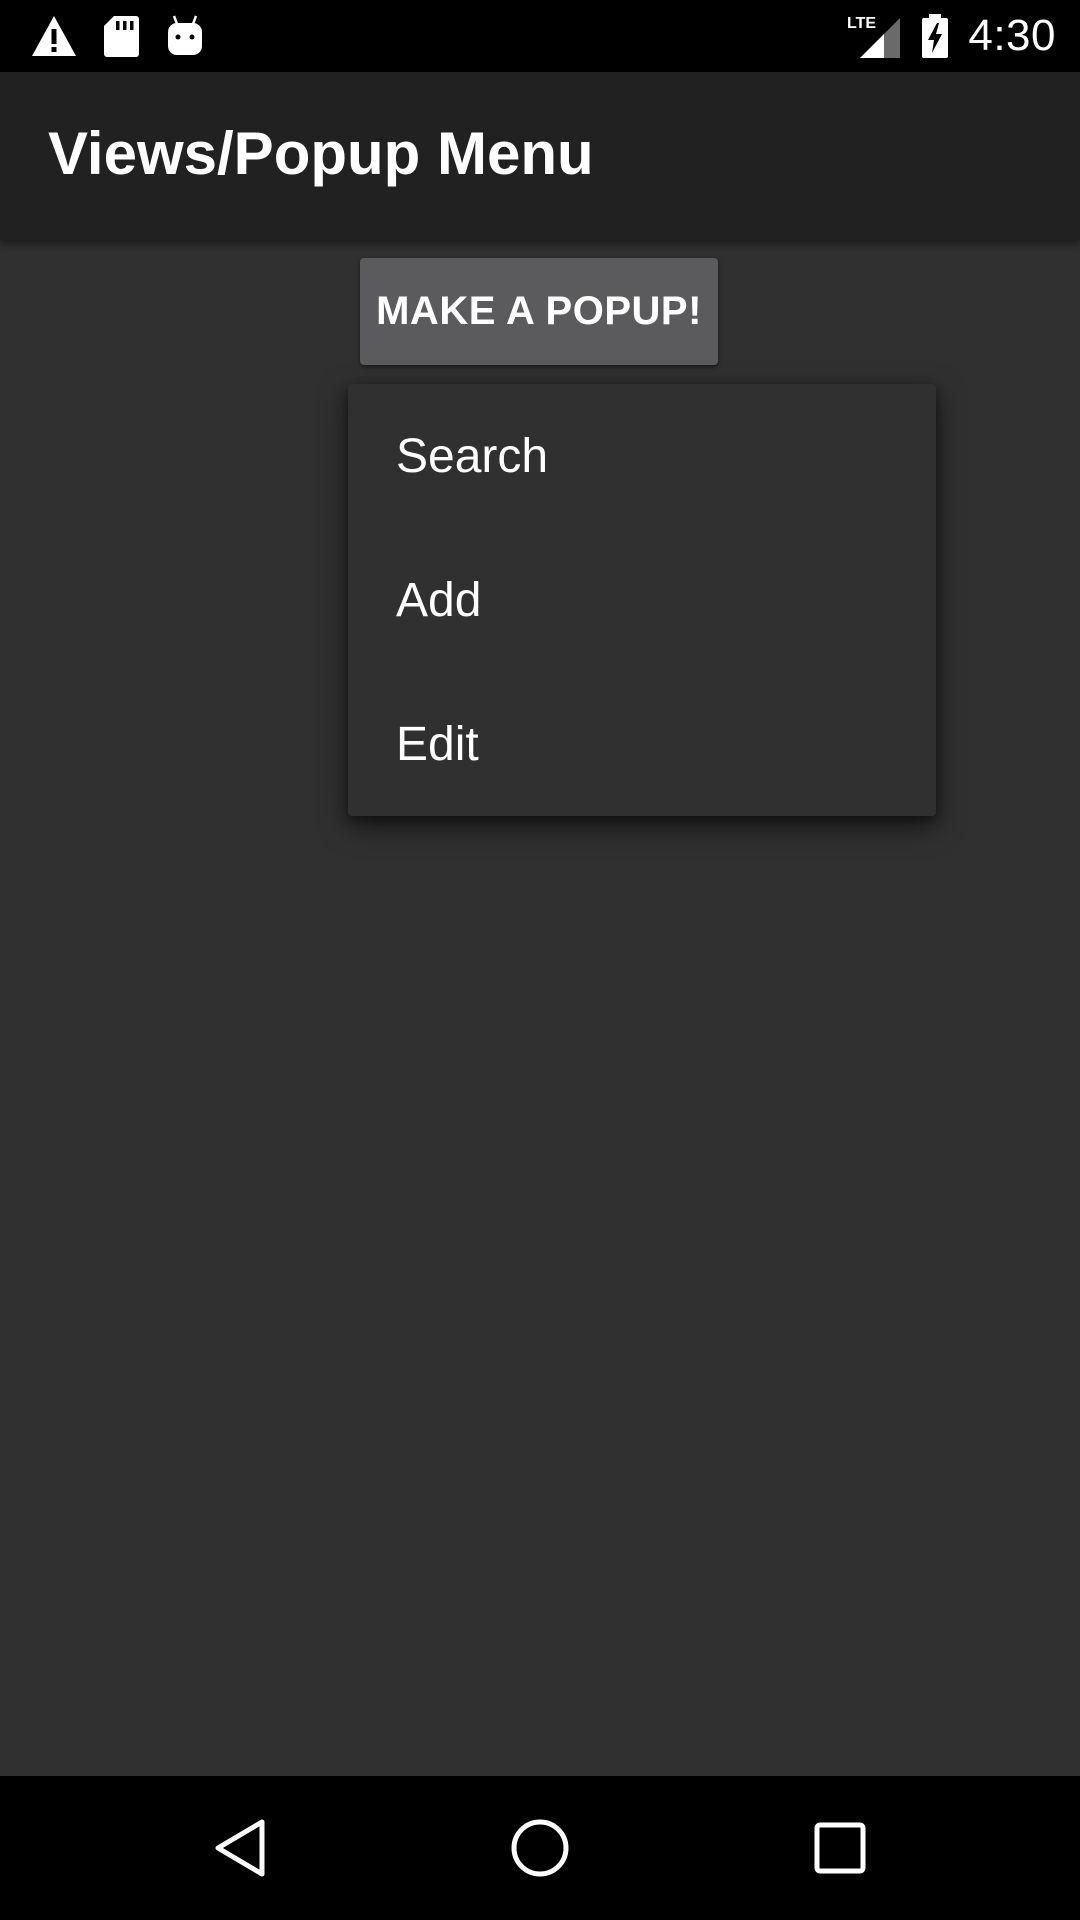  Describe the element at coordinates (951, 36) in the screenshot. I see `status-system-icons: LTE 4:30` at that location.